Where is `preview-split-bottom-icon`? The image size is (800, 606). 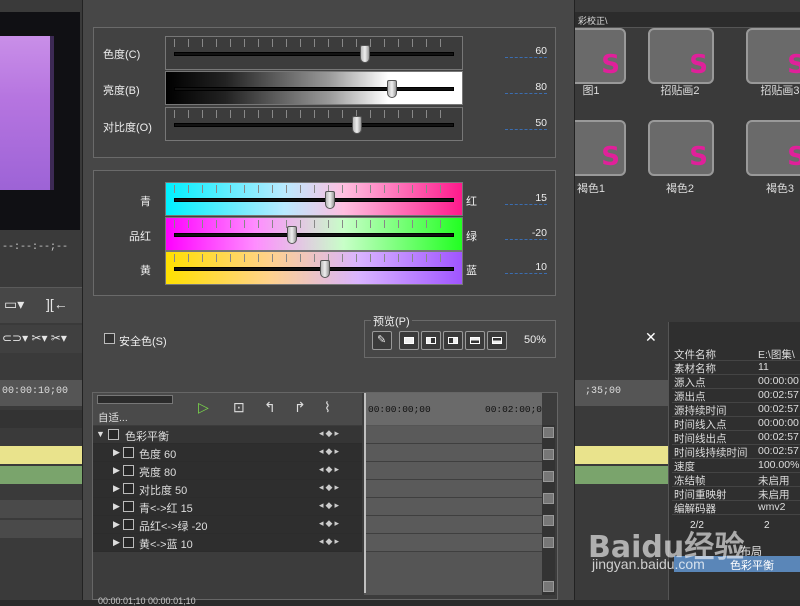
preview-split-bottom-icon is located at coordinates (497, 340).